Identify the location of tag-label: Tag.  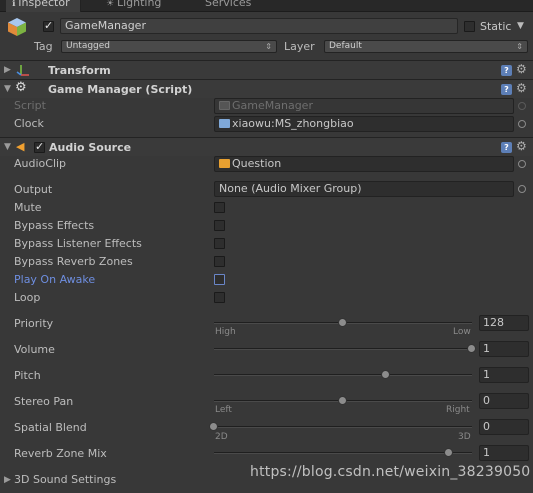
(43, 46).